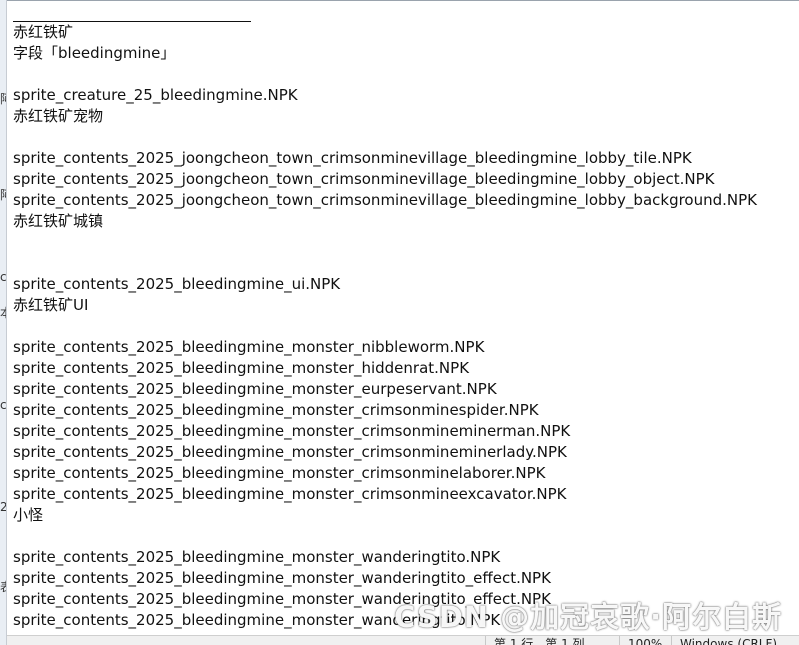 Image resolution: width=799 pixels, height=645 pixels. What do you see at coordinates (403, 640) in the screenshot?
I see `status-bar: 第 1 行，第 1 列 100% Windows (CRLF)` at bounding box center [403, 640].